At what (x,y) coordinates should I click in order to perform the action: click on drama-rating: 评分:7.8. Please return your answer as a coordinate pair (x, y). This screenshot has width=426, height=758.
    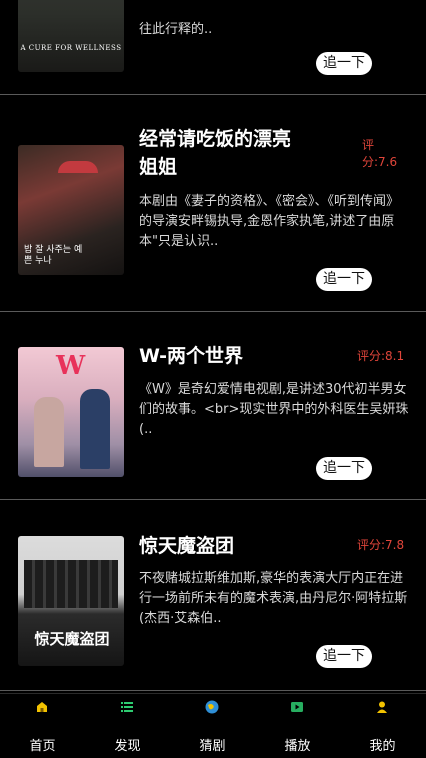
    Looking at the image, I should click on (381, 545).